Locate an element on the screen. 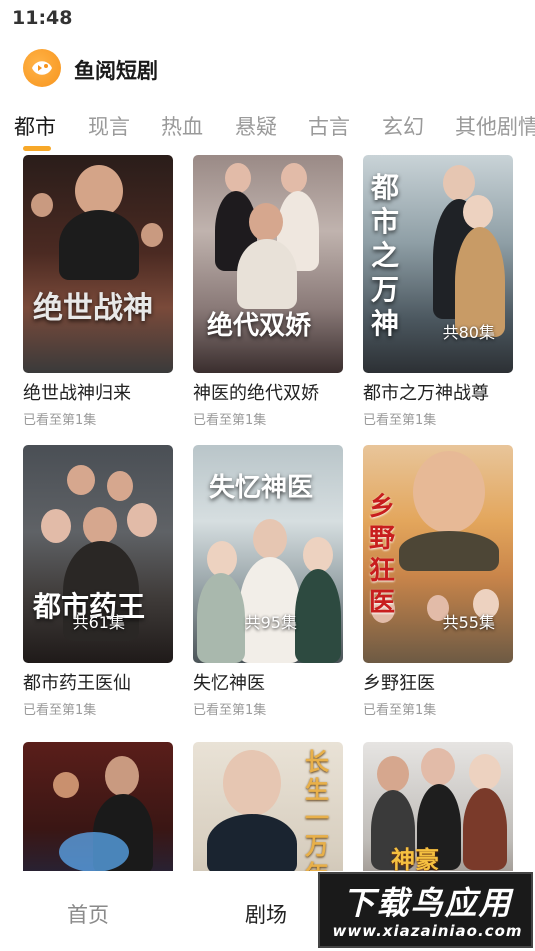 This screenshot has width=535, height=951. drama-card: 神豪 is located at coordinates (438, 806).